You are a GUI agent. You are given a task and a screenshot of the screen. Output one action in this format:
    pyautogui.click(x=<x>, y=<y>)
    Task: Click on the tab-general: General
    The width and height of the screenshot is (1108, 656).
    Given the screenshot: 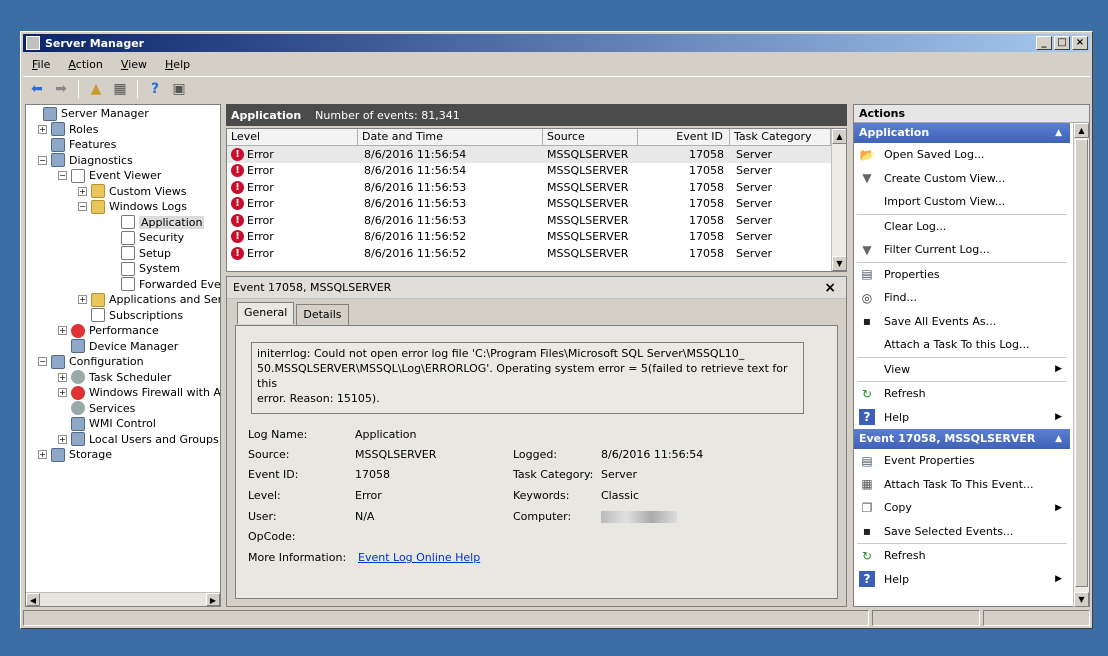 What is the action you would take?
    pyautogui.click(x=266, y=313)
    